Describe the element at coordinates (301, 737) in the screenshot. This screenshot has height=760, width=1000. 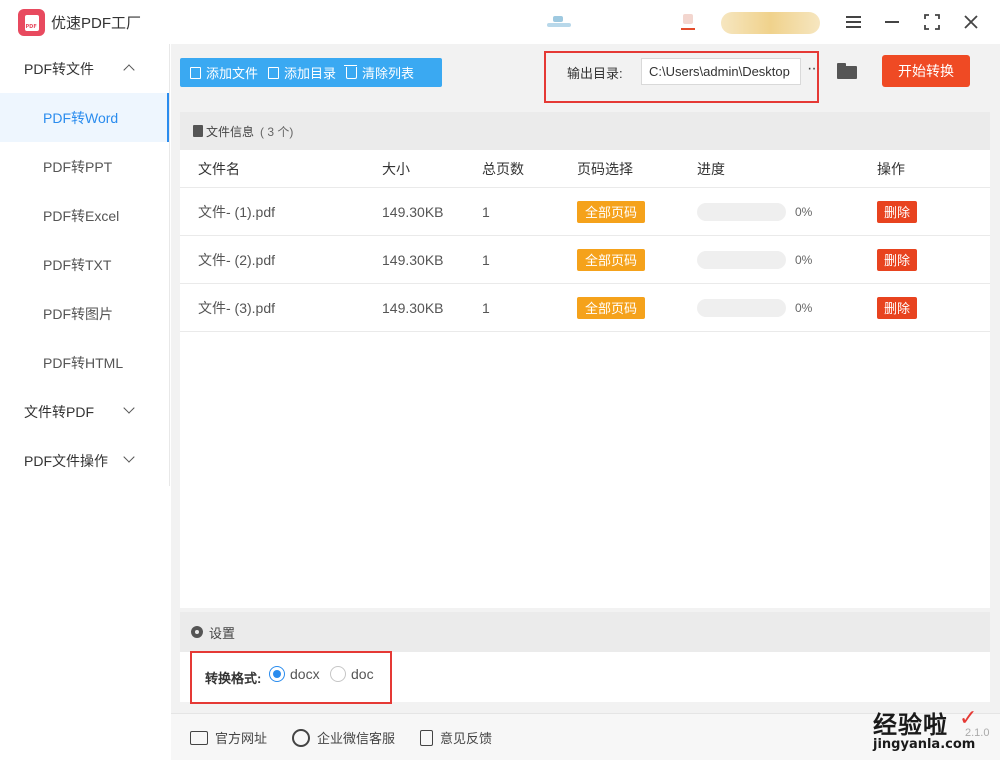
I see `wechat-icon` at that location.